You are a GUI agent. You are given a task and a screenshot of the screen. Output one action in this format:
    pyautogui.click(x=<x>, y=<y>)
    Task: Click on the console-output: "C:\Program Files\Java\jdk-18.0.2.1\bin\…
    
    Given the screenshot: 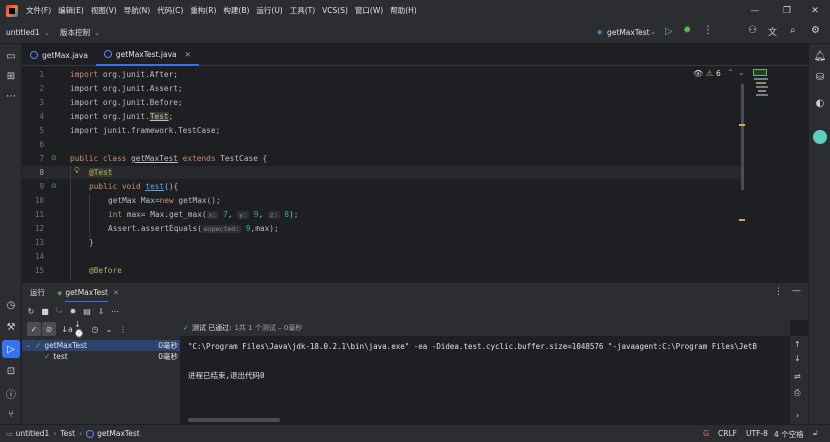 What is the action you would take?
    pyautogui.click(x=485, y=380)
    